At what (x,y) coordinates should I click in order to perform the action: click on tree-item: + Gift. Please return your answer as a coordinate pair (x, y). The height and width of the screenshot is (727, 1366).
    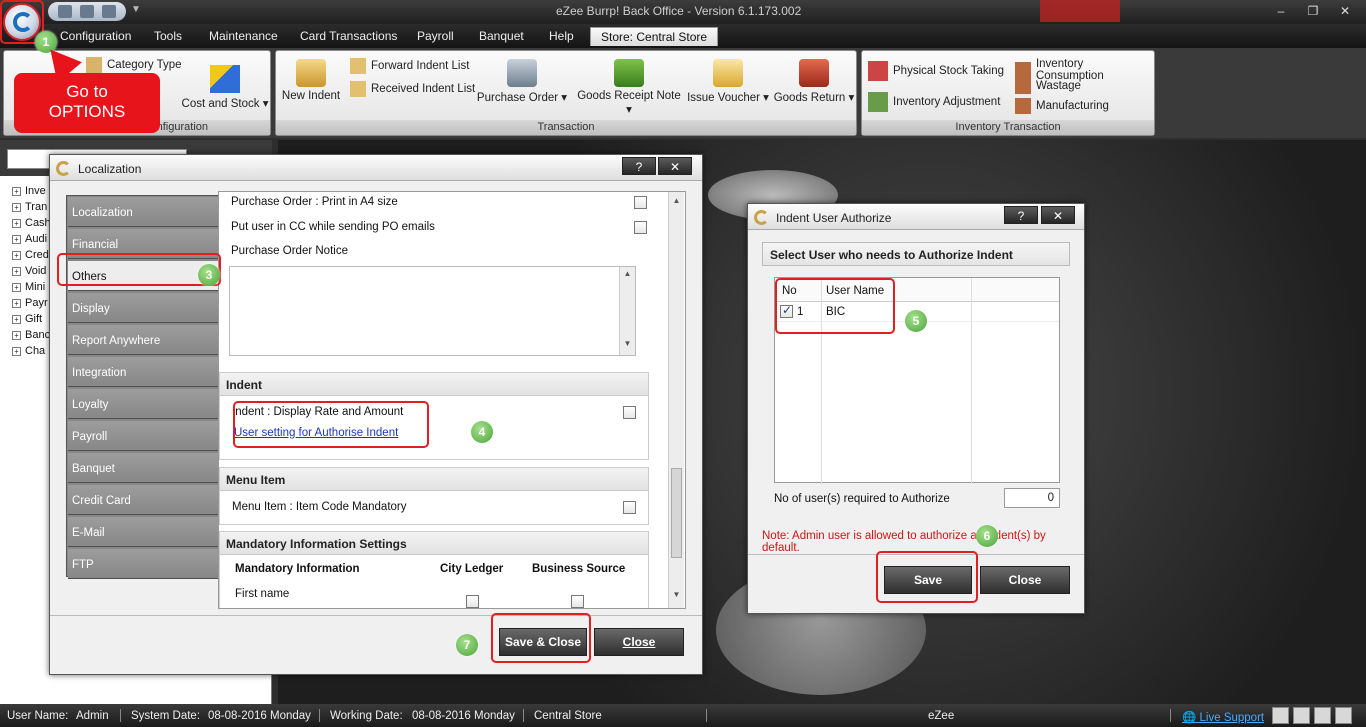
    Looking at the image, I should click on (31, 319).